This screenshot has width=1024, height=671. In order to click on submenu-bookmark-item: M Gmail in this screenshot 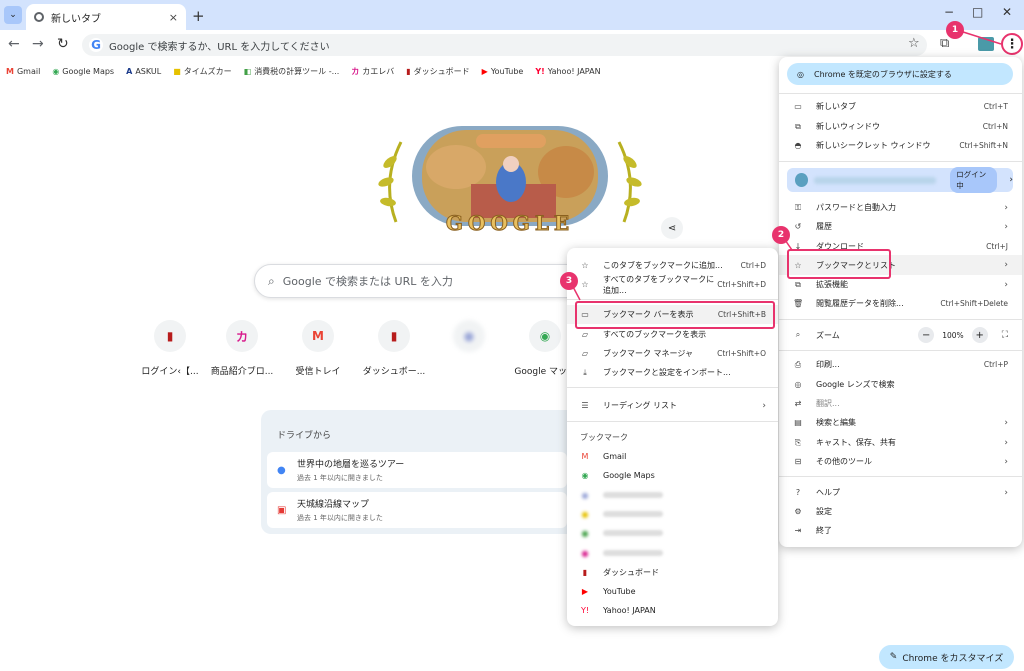, I will do `click(672, 456)`.